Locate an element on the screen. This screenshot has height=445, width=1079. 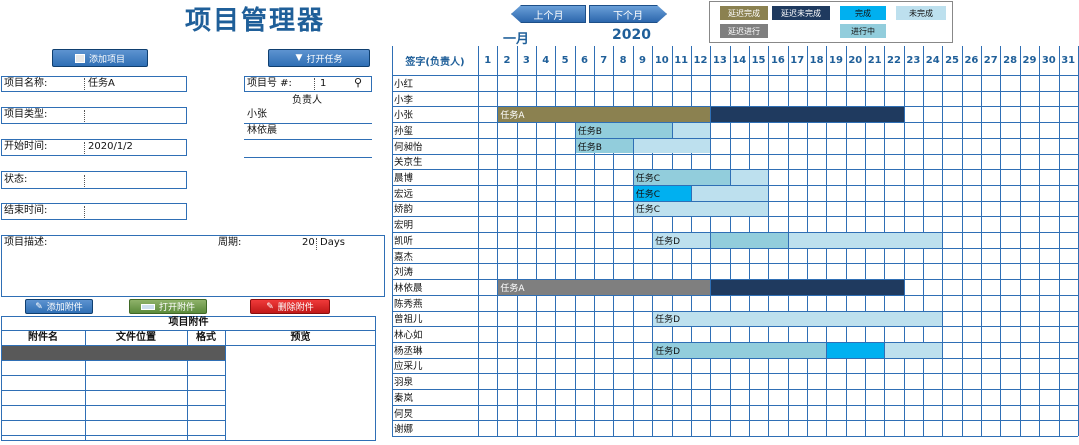
gantt-day-header: 18 is located at coordinates (816, 60).